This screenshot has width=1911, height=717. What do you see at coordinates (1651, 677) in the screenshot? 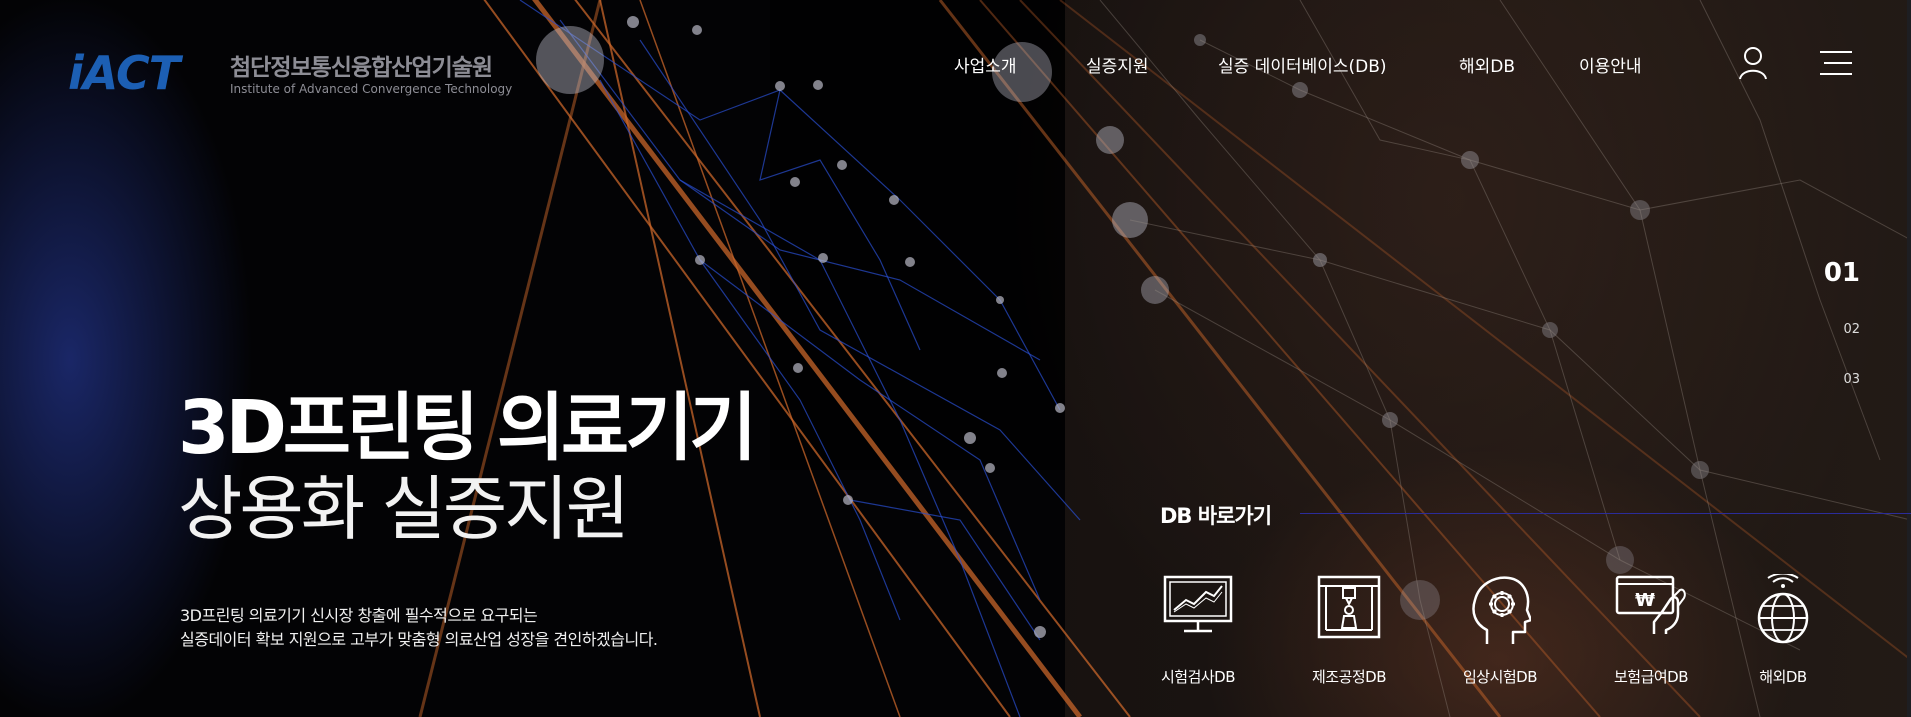
I see `db-shortcut-label: 보험급여DB` at bounding box center [1651, 677].